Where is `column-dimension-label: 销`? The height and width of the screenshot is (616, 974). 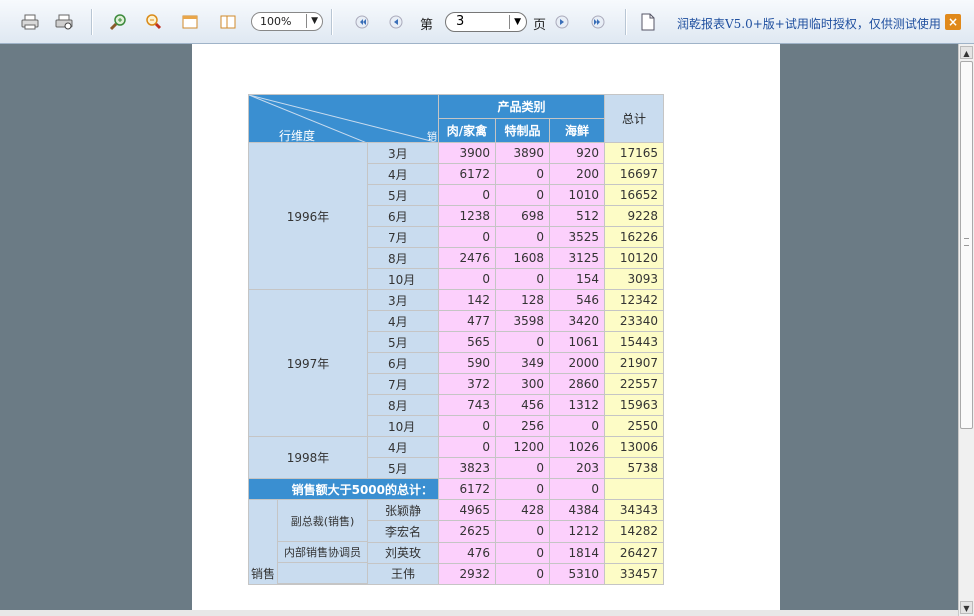
column-dimension-label: 销 is located at coordinates (432, 137).